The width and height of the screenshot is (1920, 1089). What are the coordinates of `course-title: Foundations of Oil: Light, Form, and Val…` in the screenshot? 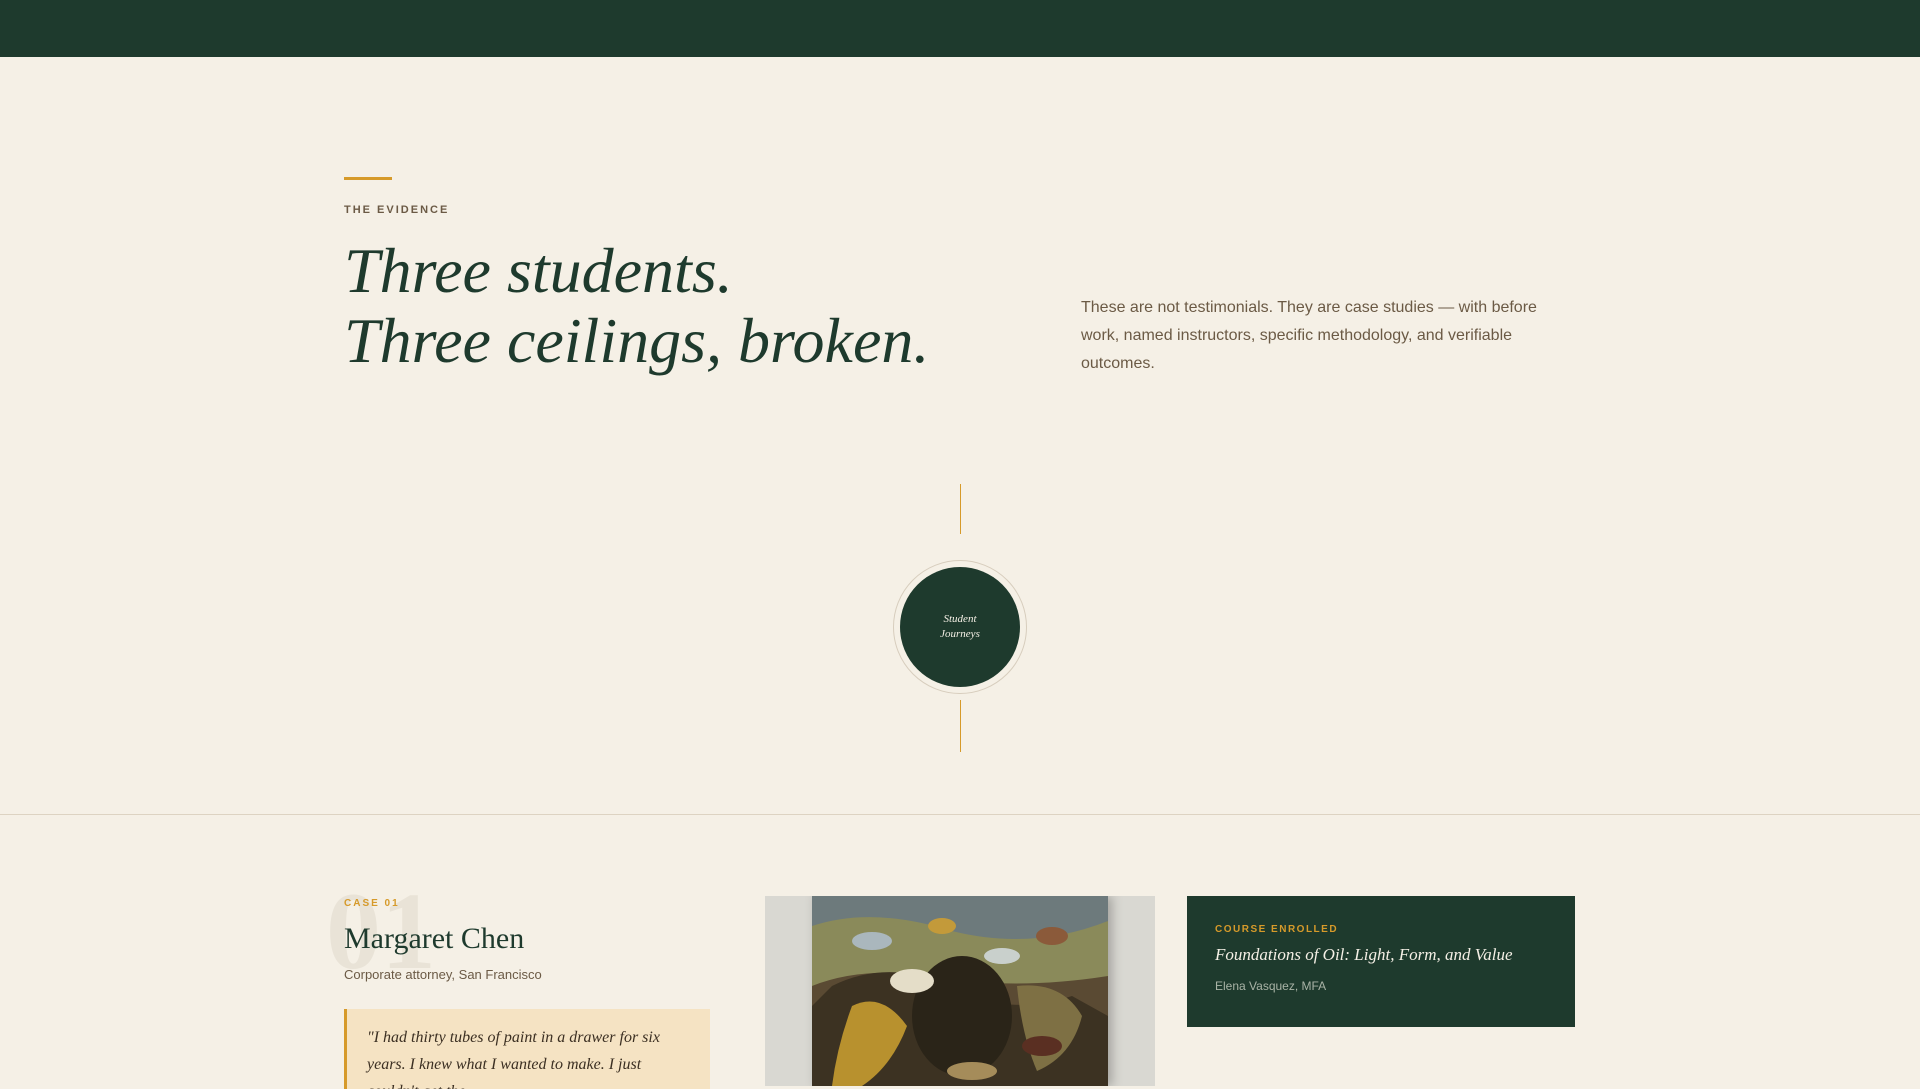 It's located at (1364, 954).